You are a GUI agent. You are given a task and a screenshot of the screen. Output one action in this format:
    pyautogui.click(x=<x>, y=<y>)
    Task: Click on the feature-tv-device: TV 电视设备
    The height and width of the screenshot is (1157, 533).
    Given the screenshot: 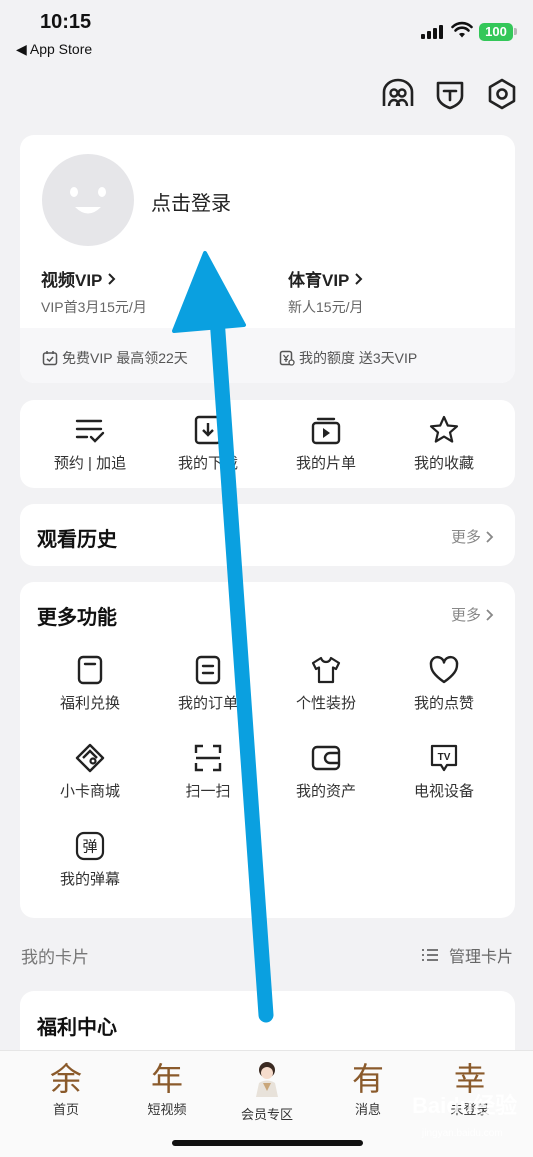 What is the action you would take?
    pyautogui.click(x=444, y=771)
    